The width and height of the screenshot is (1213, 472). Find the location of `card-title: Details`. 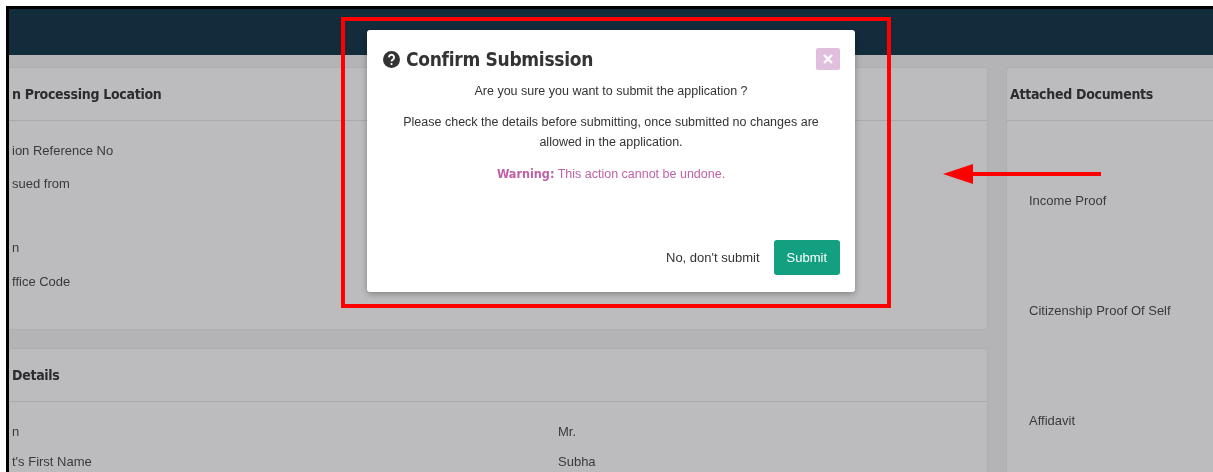

card-title: Details is located at coordinates (36, 375).